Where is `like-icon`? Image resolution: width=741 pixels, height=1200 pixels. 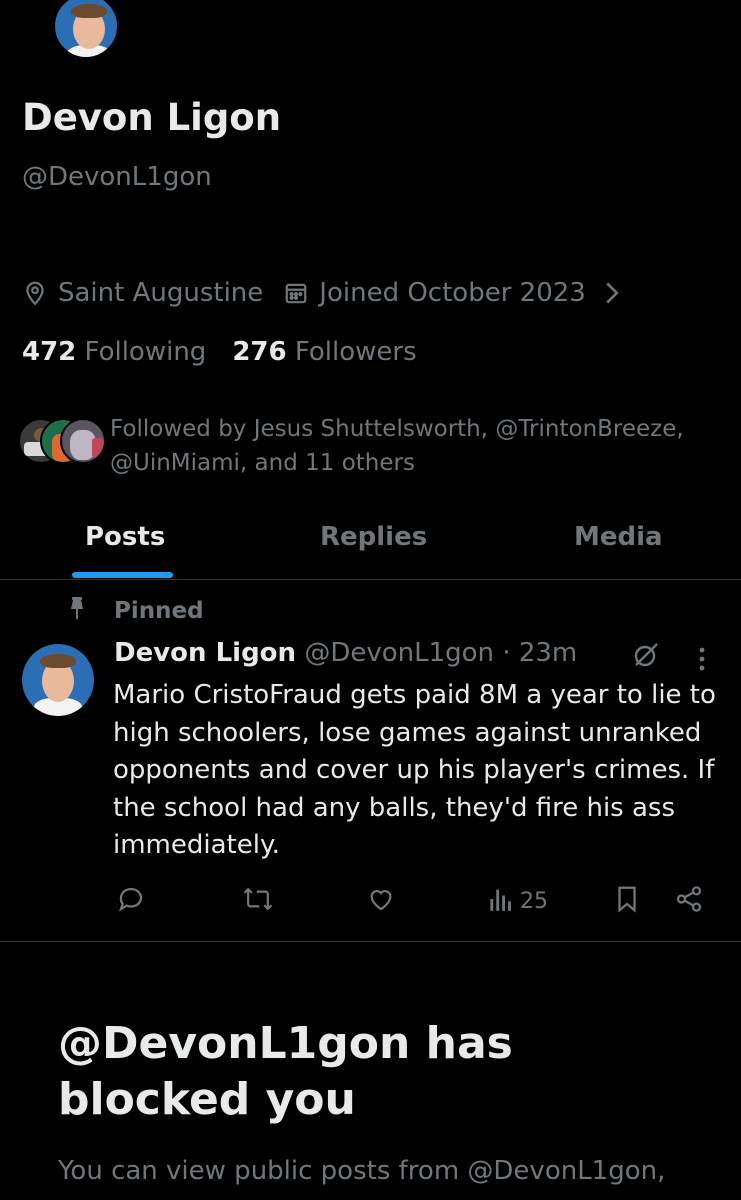 like-icon is located at coordinates (381, 901).